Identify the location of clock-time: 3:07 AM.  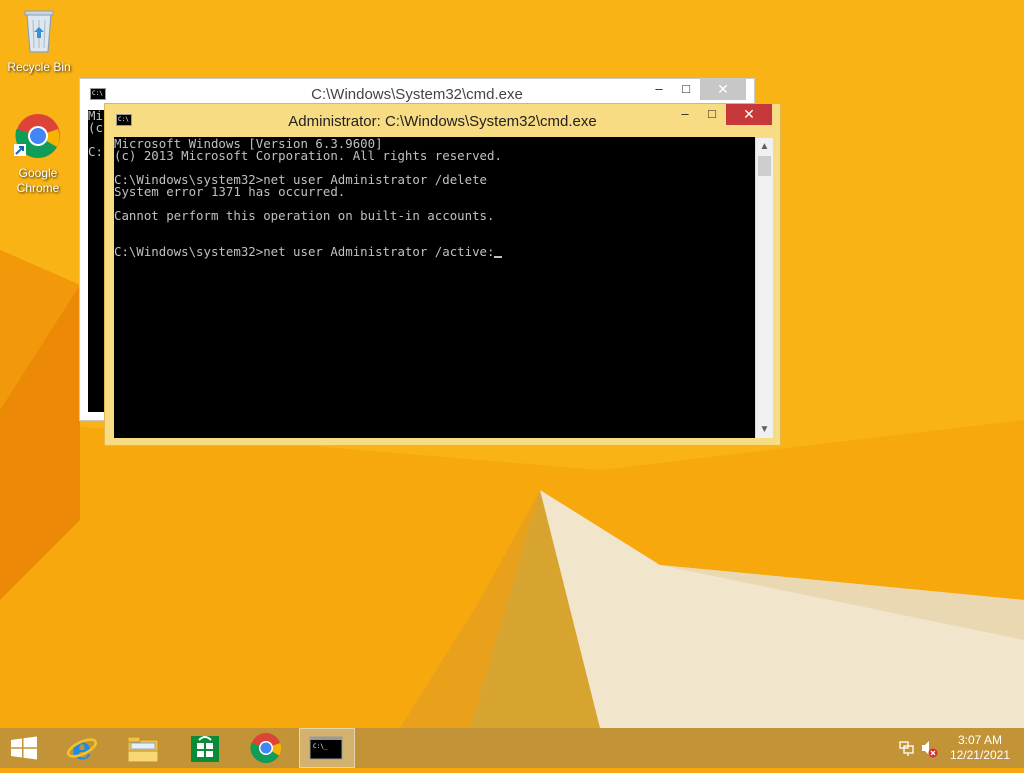
(979, 740).